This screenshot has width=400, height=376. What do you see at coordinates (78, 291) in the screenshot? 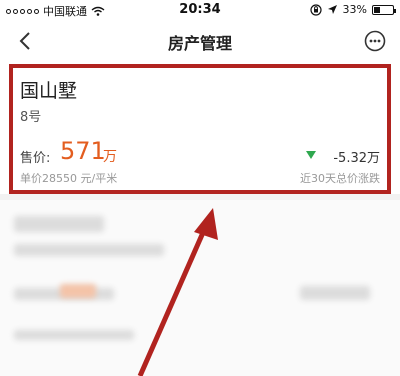
I see `blurred-price` at bounding box center [78, 291].